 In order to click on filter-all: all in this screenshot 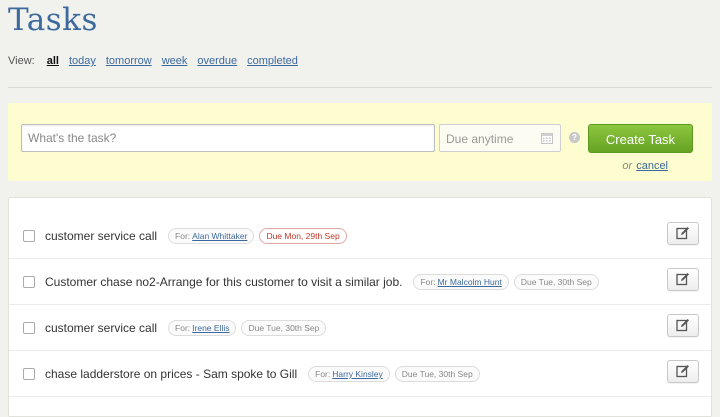, I will do `click(53, 61)`.